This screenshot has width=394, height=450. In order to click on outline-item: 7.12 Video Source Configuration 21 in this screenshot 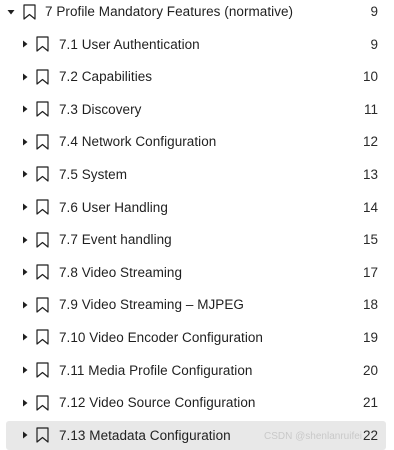, I will do `click(196, 402)`.